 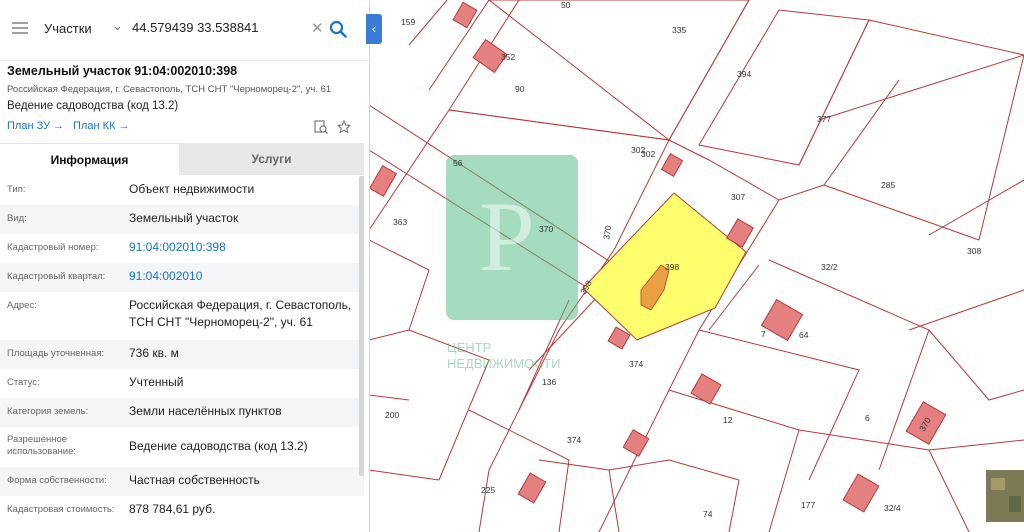 What do you see at coordinates (488, 490) in the screenshot?
I see `parcel-number-label: 225` at bounding box center [488, 490].